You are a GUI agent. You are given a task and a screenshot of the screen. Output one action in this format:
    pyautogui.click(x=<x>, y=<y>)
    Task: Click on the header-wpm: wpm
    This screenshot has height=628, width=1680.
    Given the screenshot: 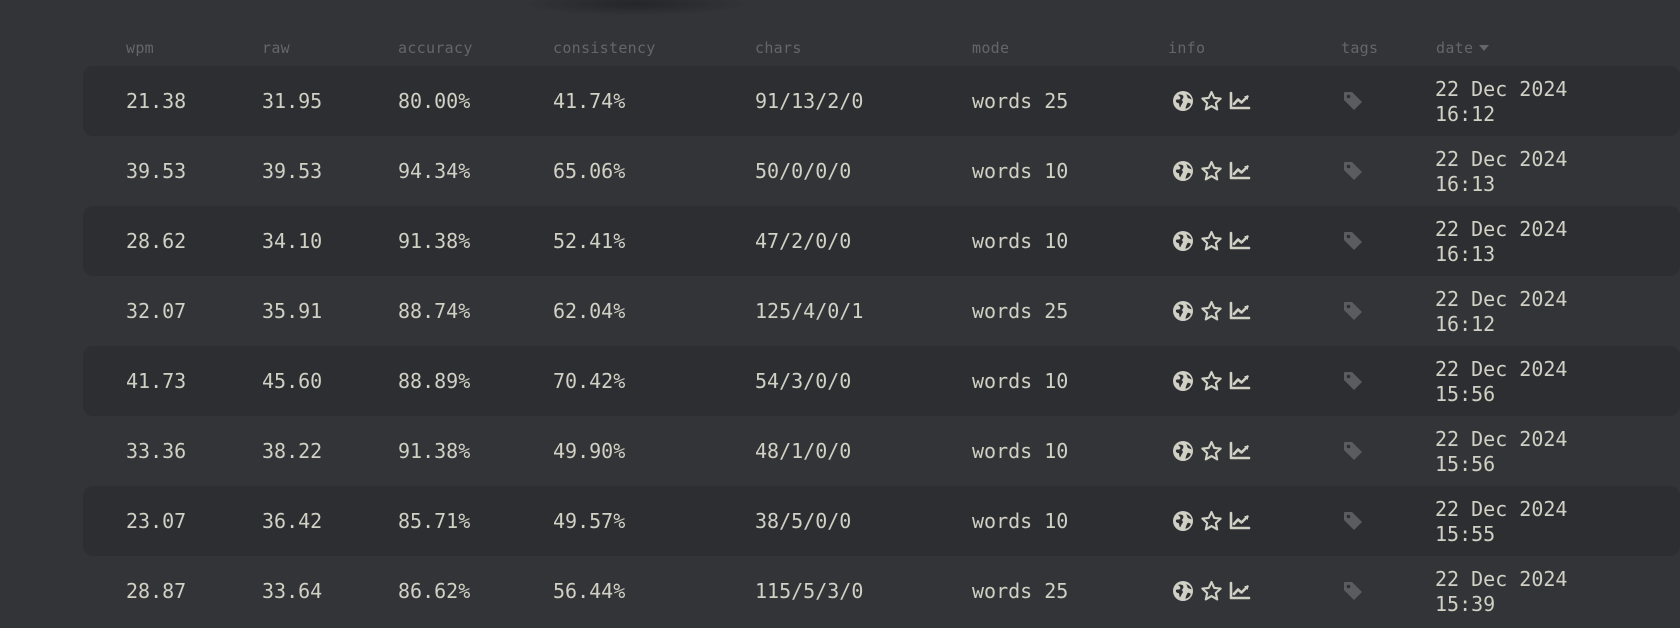 What is the action you would take?
    pyautogui.click(x=140, y=48)
    